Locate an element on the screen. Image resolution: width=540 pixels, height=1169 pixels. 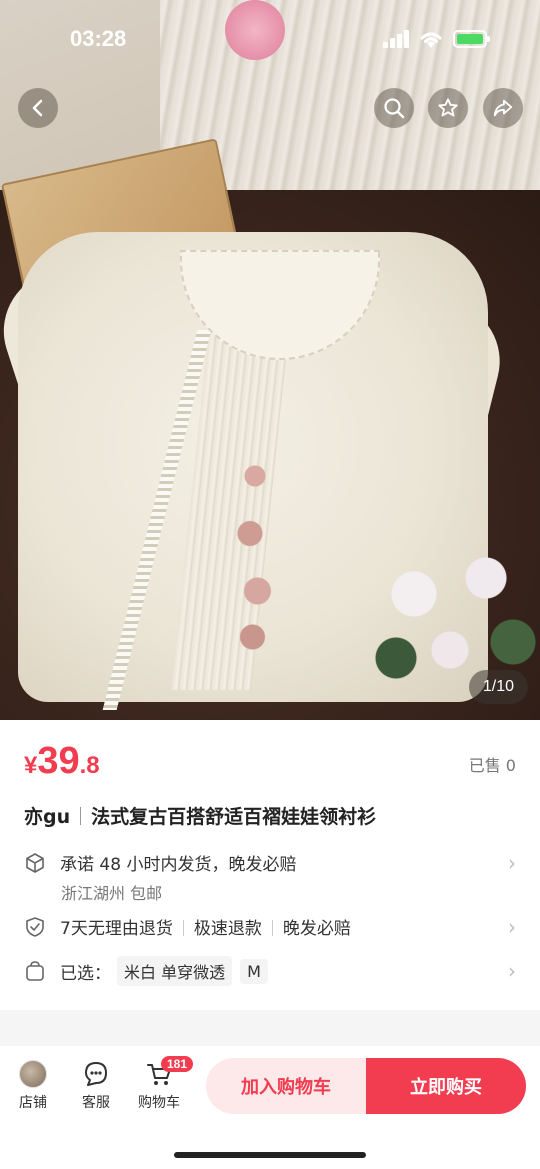
favorite-button is located at coordinates (448, 108).